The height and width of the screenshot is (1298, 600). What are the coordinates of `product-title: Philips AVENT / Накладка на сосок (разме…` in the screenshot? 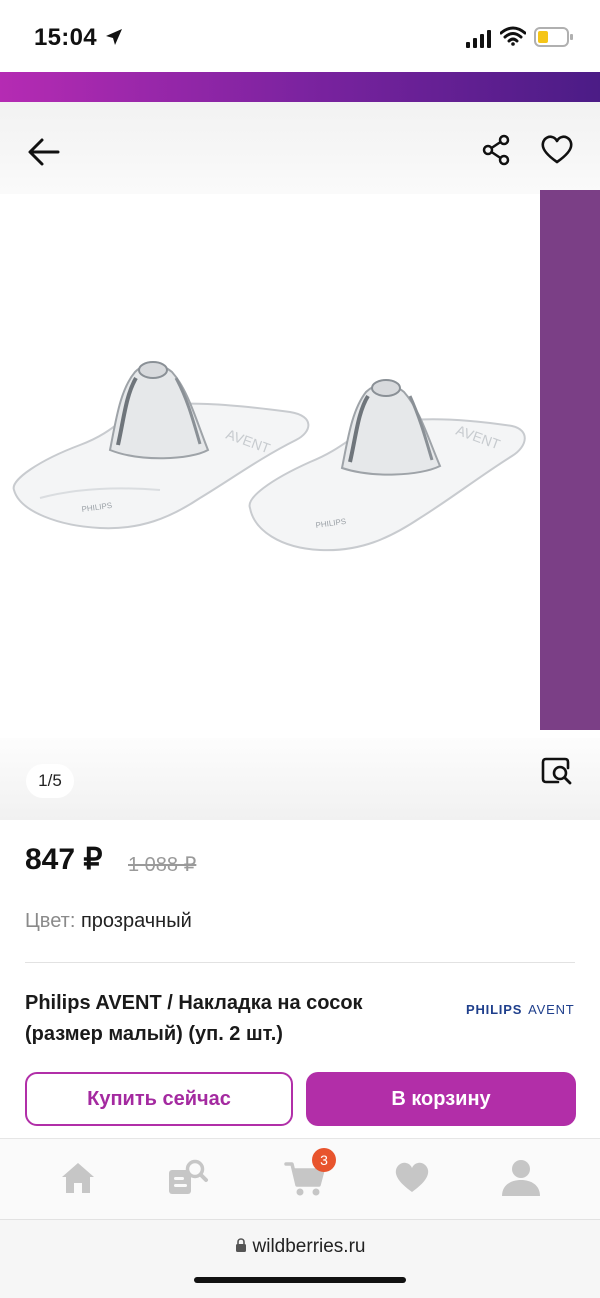 It's located at (194, 1018).